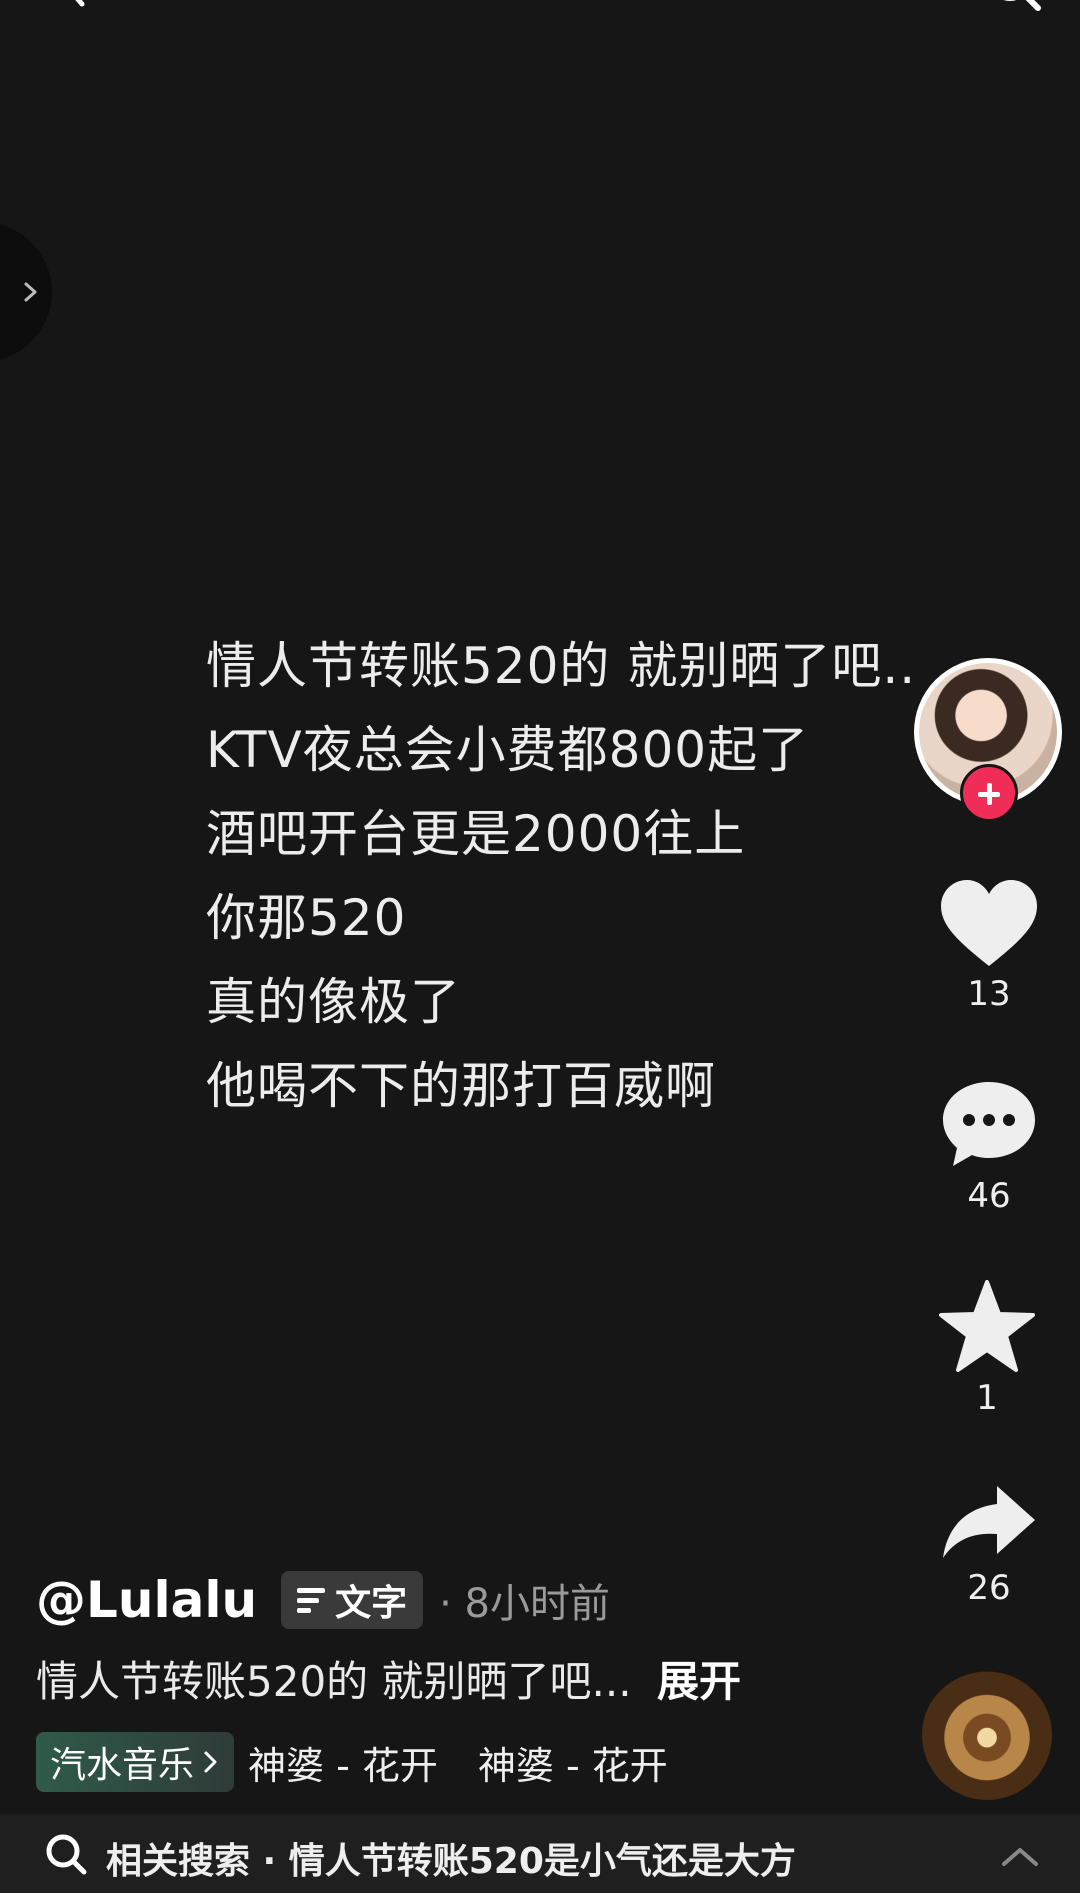  I want to click on heart-icon, so click(989, 923).